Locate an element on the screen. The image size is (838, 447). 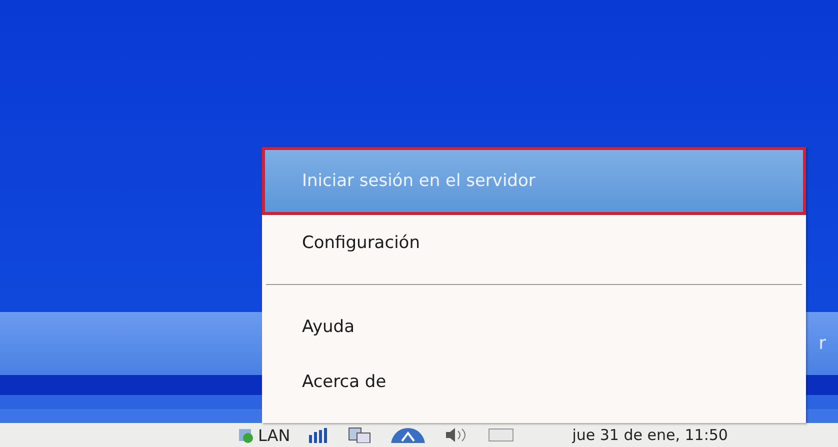
menu-item: Configuración is located at coordinates (534, 242).